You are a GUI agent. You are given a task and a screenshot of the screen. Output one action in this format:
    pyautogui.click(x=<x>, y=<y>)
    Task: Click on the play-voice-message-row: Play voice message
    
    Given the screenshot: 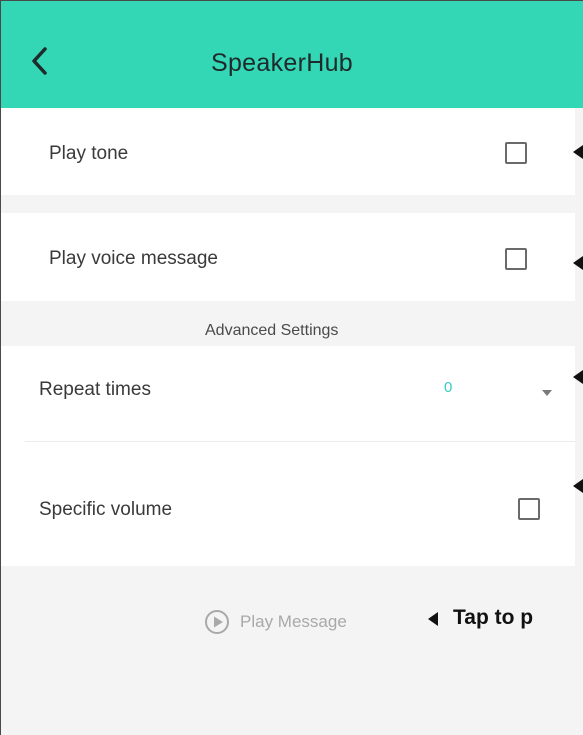 What is the action you would take?
    pyautogui.click(x=288, y=257)
    